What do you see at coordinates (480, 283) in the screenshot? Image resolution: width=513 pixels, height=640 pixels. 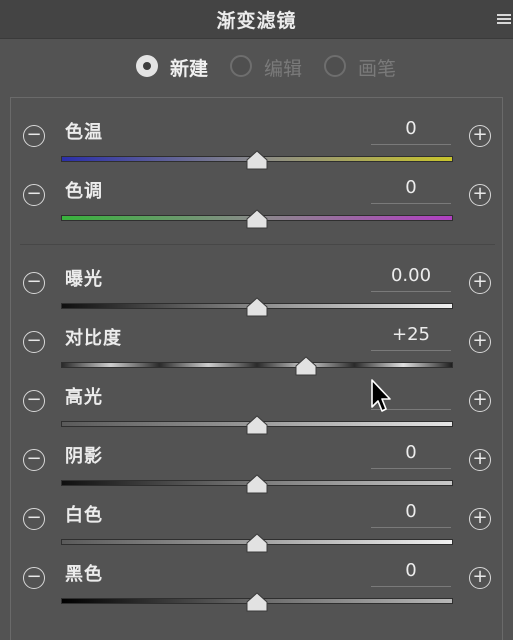 I see `increase-exposure-button: +` at bounding box center [480, 283].